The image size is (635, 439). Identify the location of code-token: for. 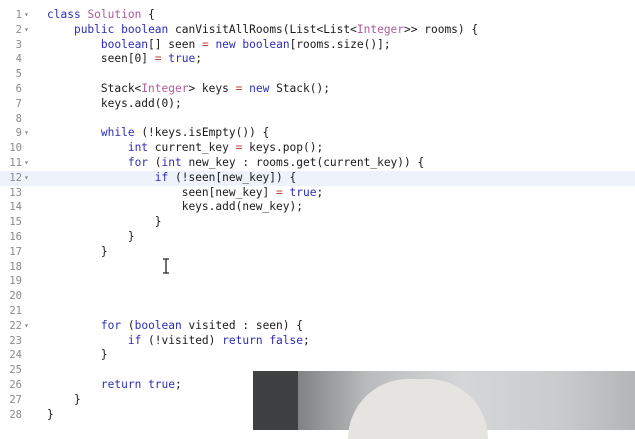
(111, 325).